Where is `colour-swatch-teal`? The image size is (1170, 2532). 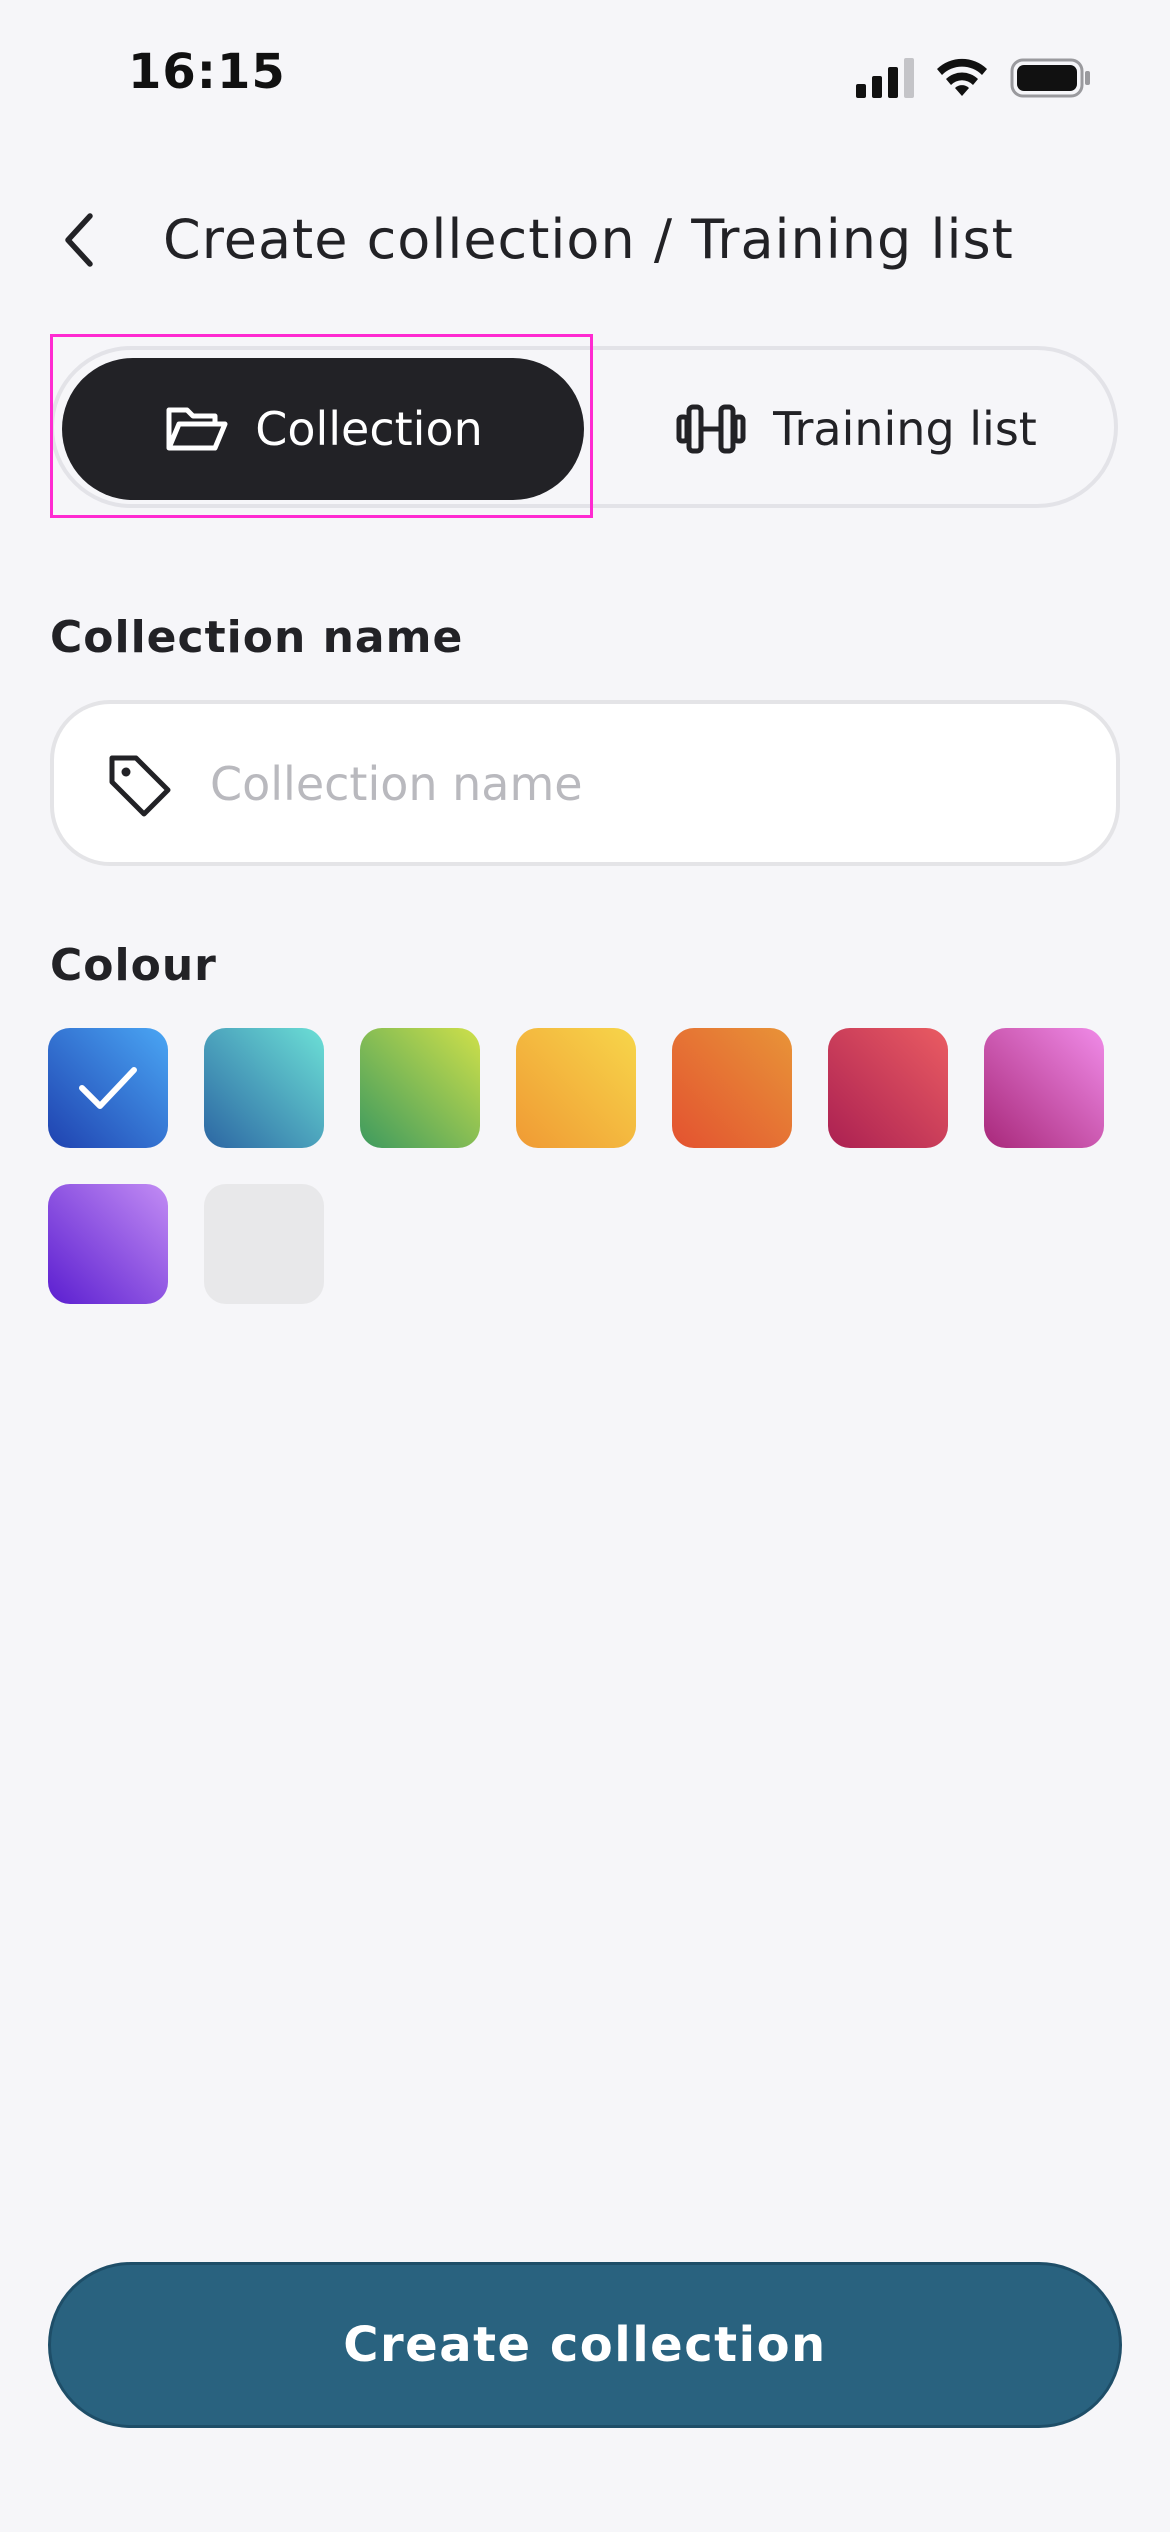 colour-swatch-teal is located at coordinates (264, 1088).